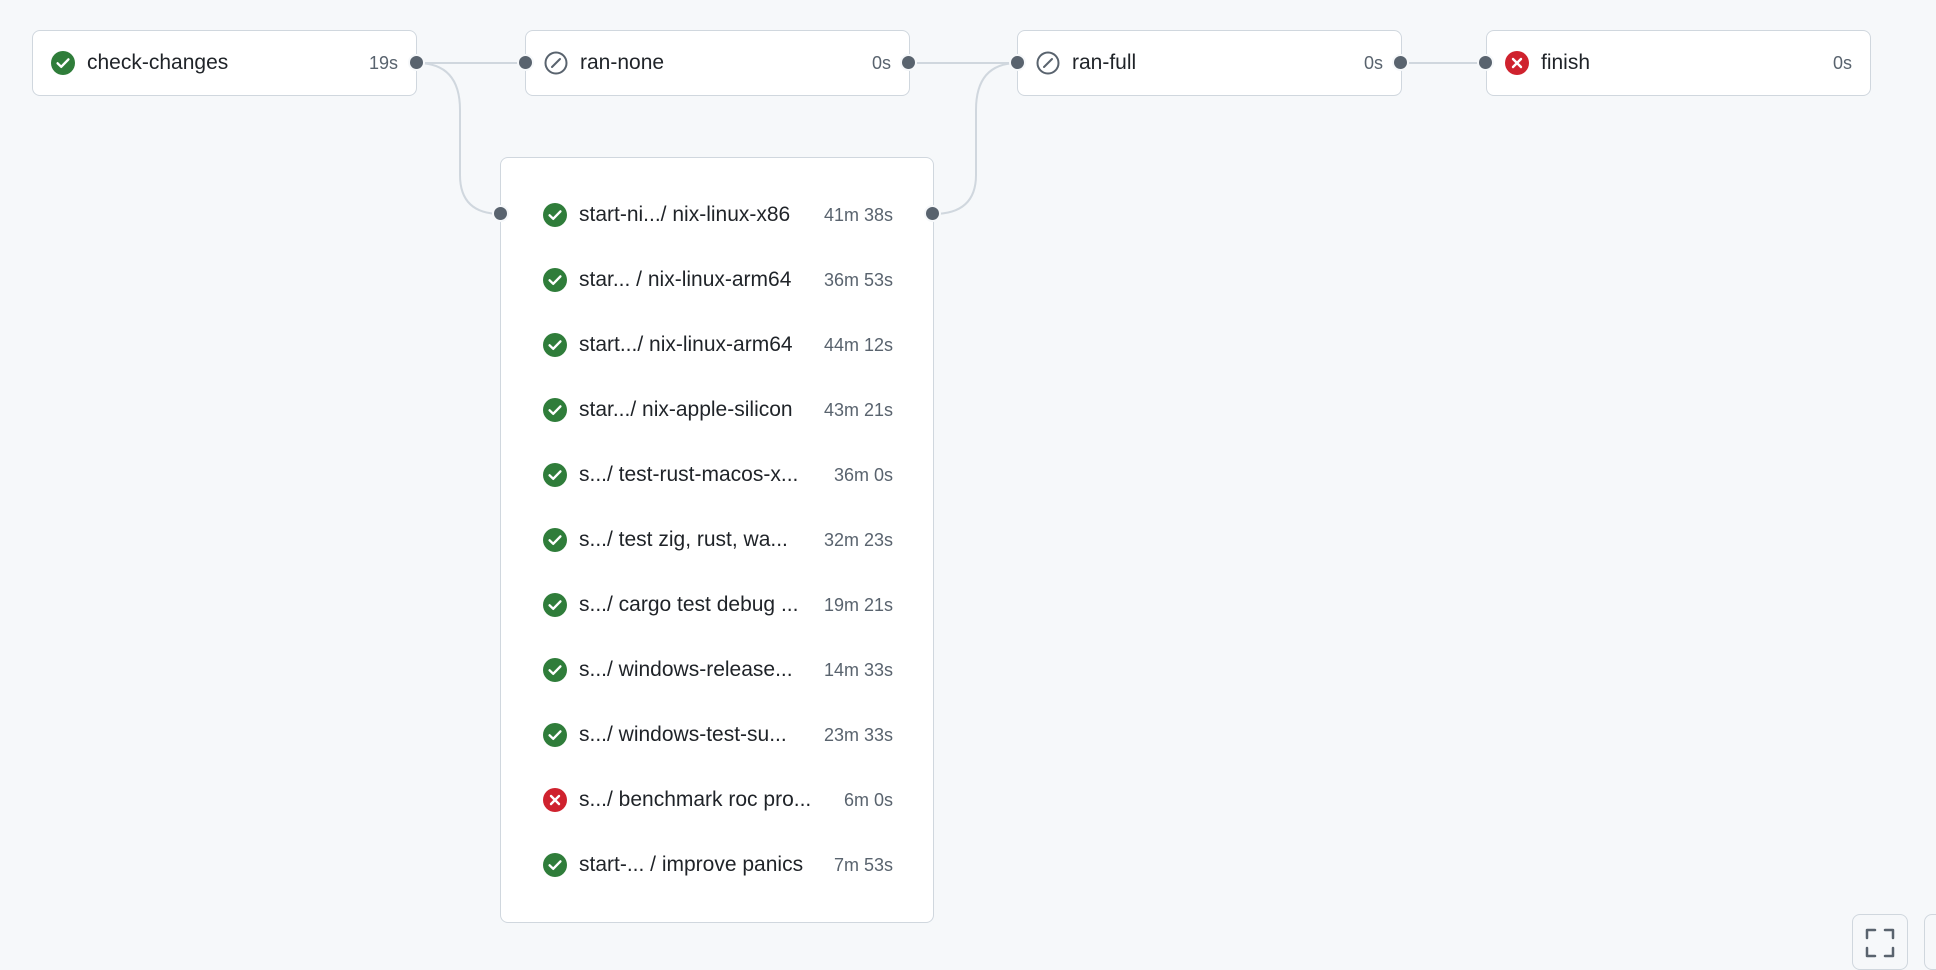  What do you see at coordinates (383, 62) in the screenshot?
I see `job-duration: 19s` at bounding box center [383, 62].